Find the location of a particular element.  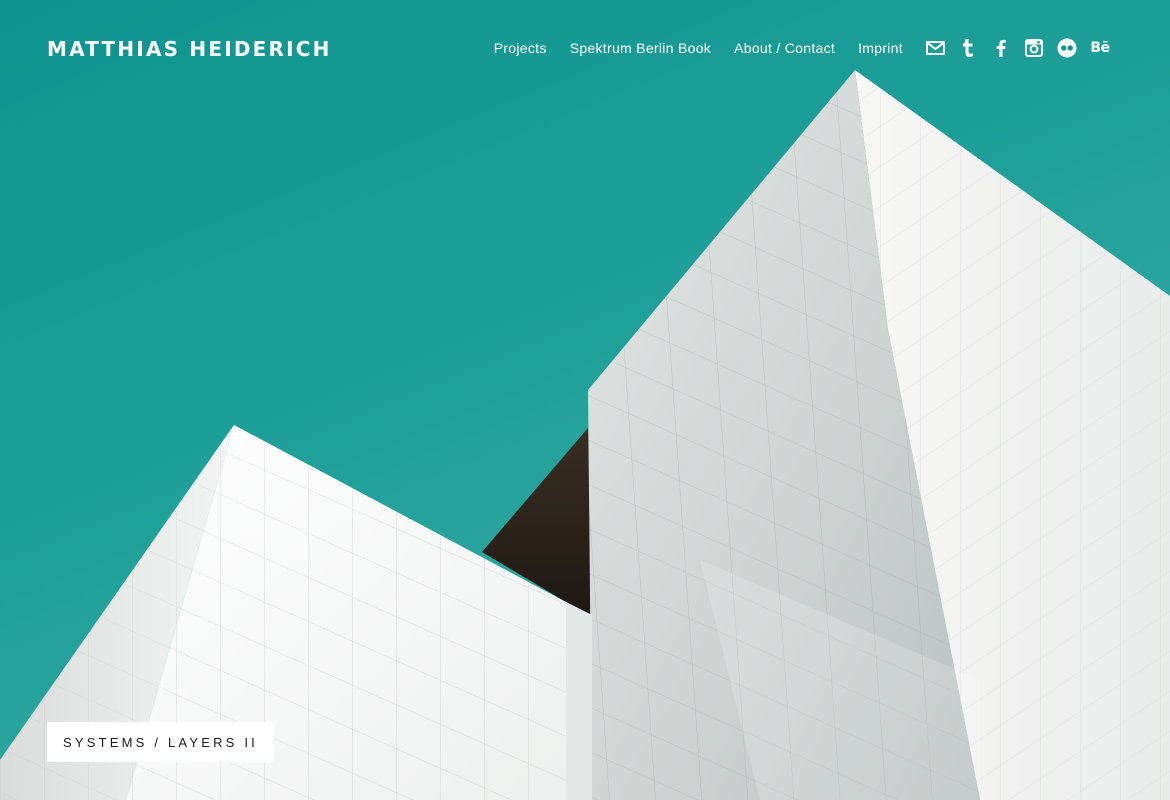

mail-icon is located at coordinates (935, 48).